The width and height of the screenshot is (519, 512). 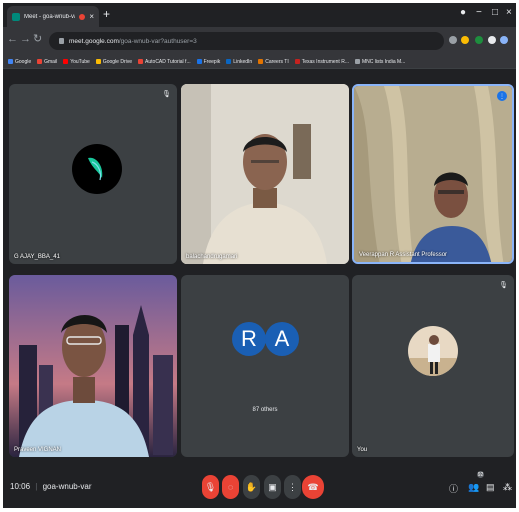 I want to click on speaking-indicator-icon: ⋮, so click(x=502, y=96).